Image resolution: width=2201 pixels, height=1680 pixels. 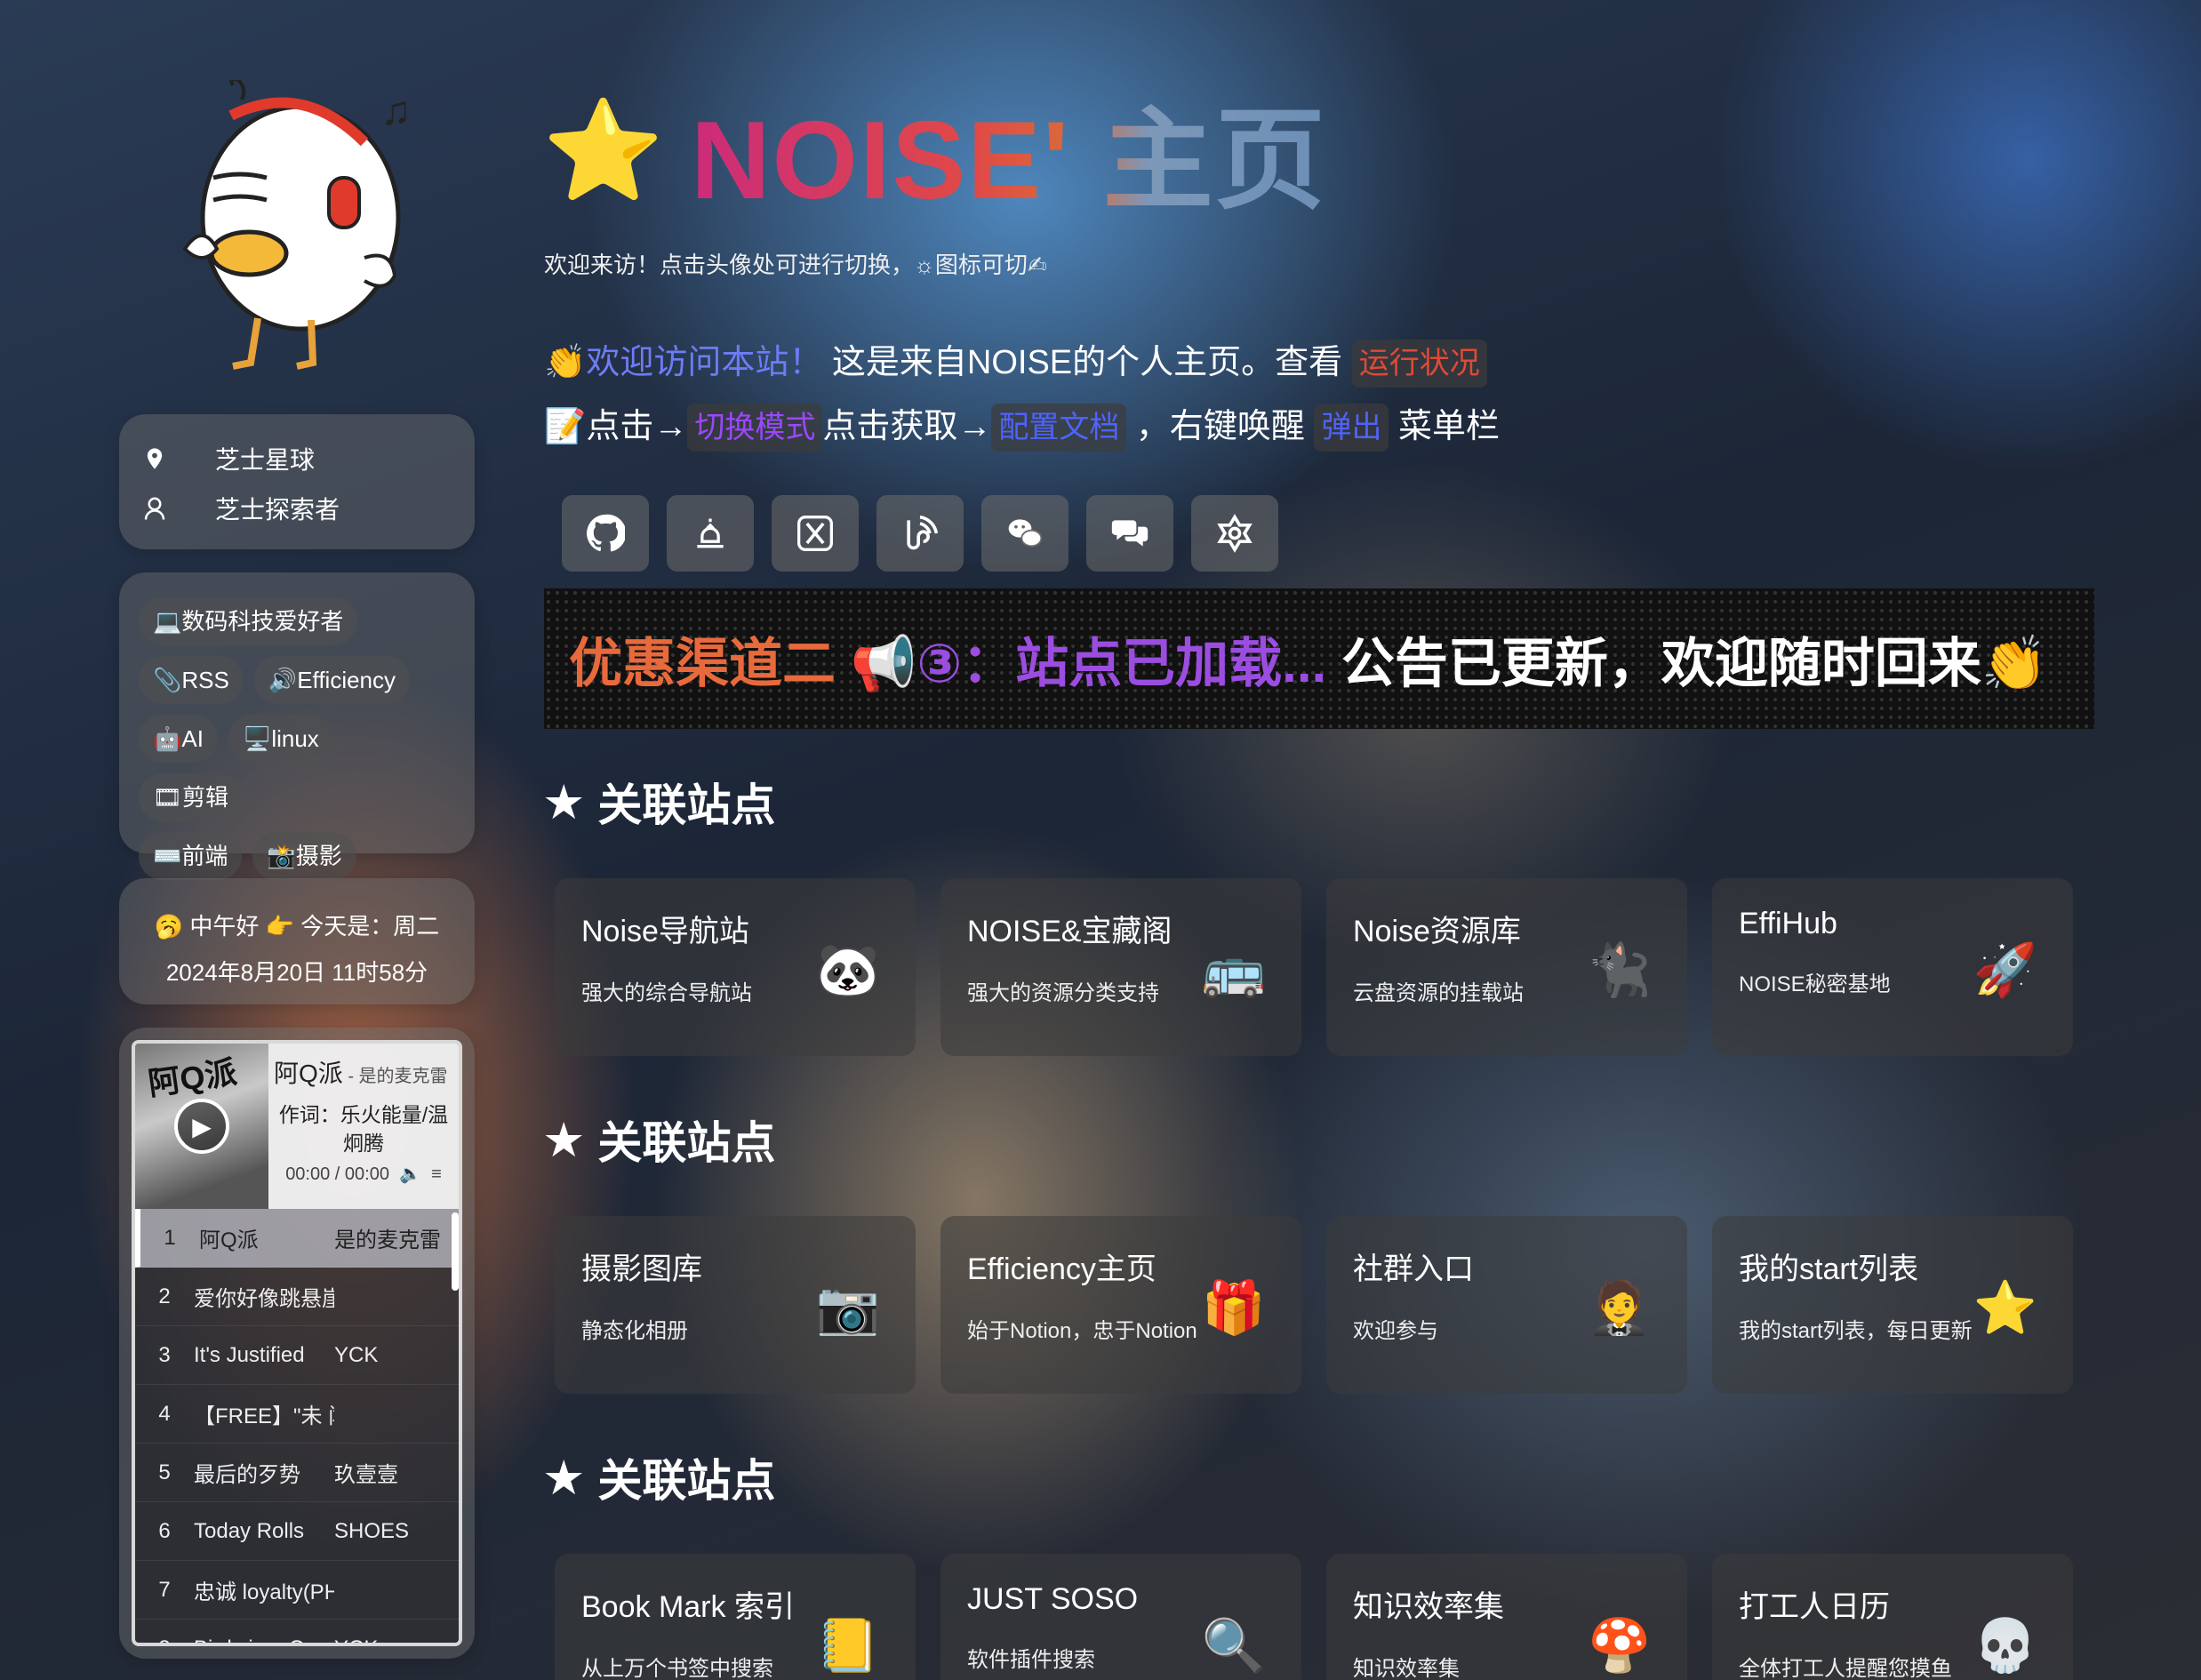 I want to click on playlist-item: 1 阿Q派 是的麦克雷, so click(x=297, y=1238).